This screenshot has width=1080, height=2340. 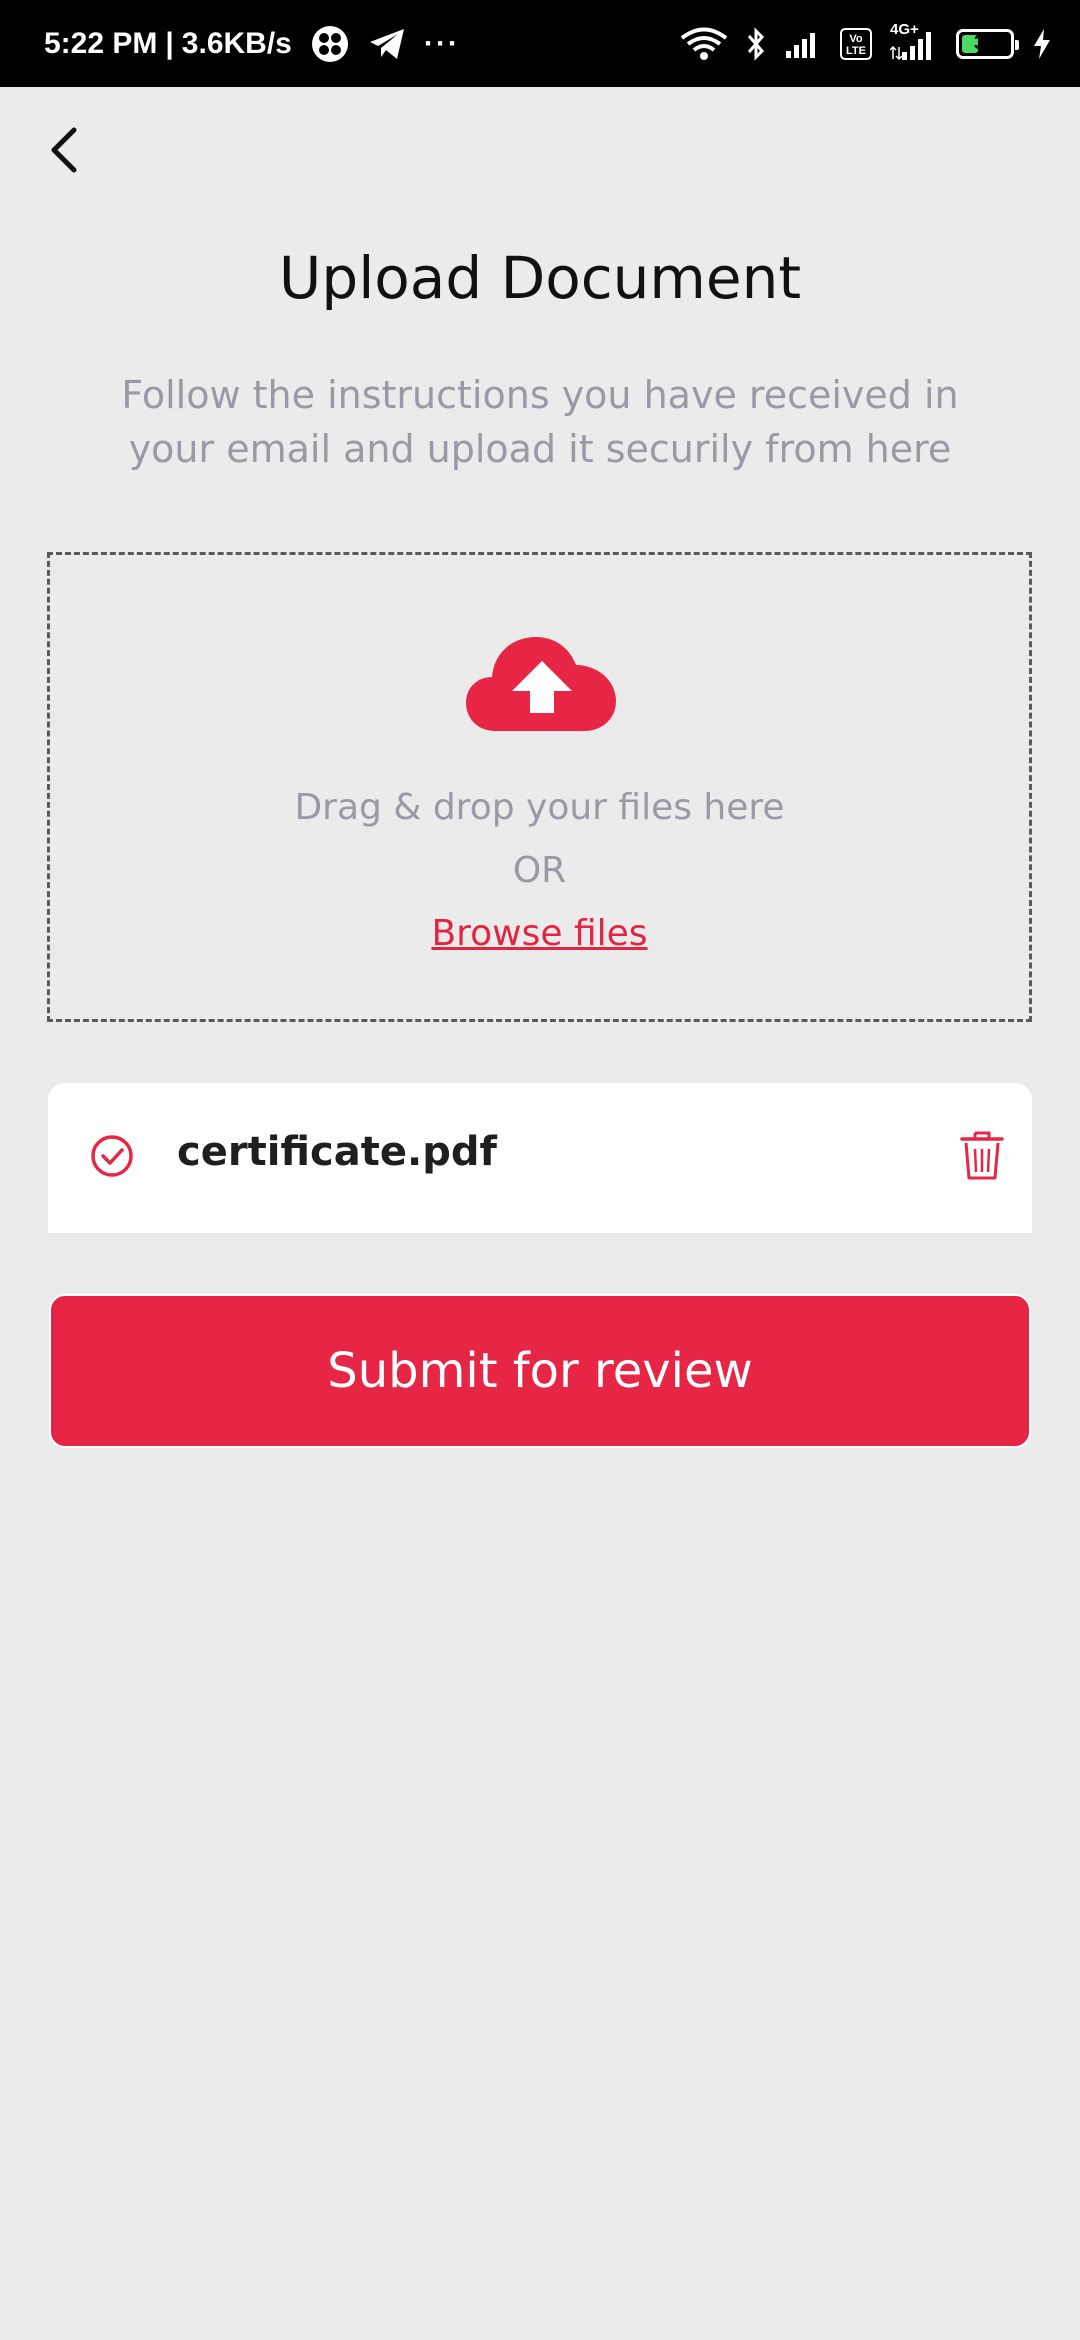 What do you see at coordinates (756, 43) in the screenshot?
I see `bluetooth-icon` at bounding box center [756, 43].